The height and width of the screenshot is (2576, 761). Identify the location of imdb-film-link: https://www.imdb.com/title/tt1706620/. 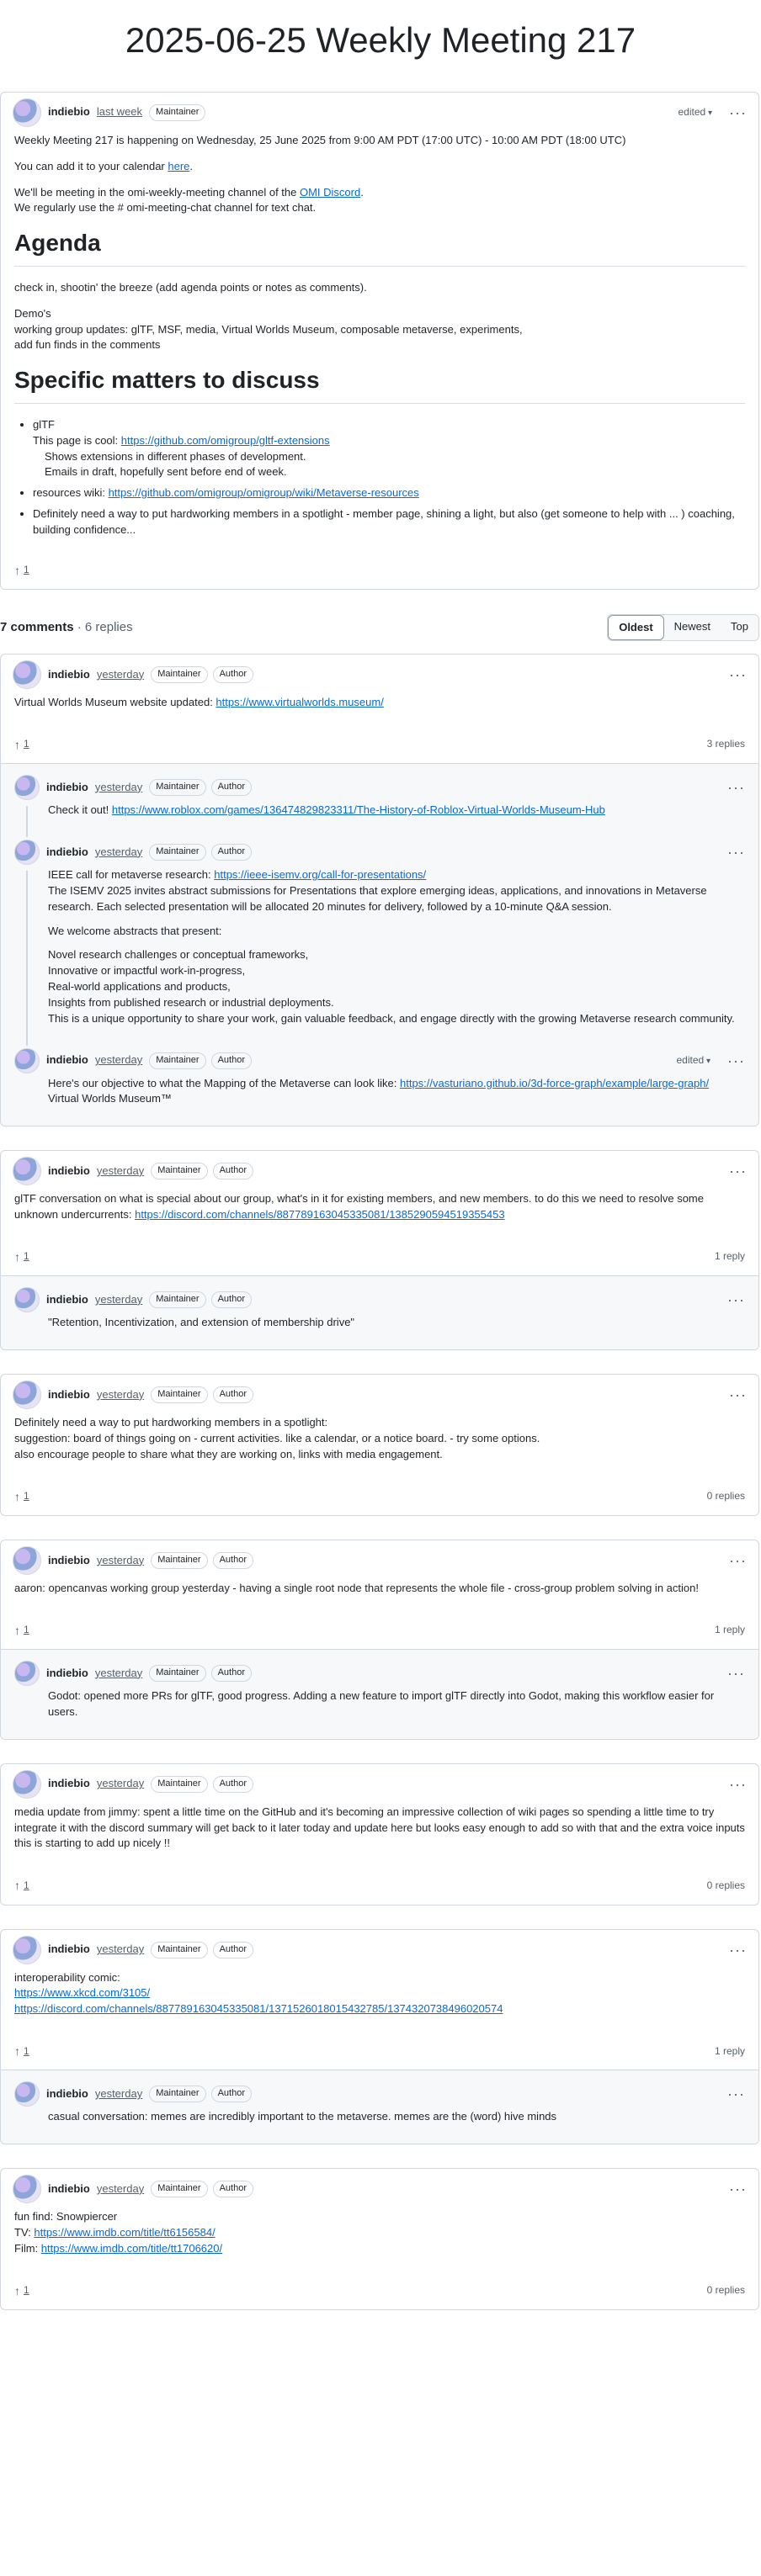
(131, 2248).